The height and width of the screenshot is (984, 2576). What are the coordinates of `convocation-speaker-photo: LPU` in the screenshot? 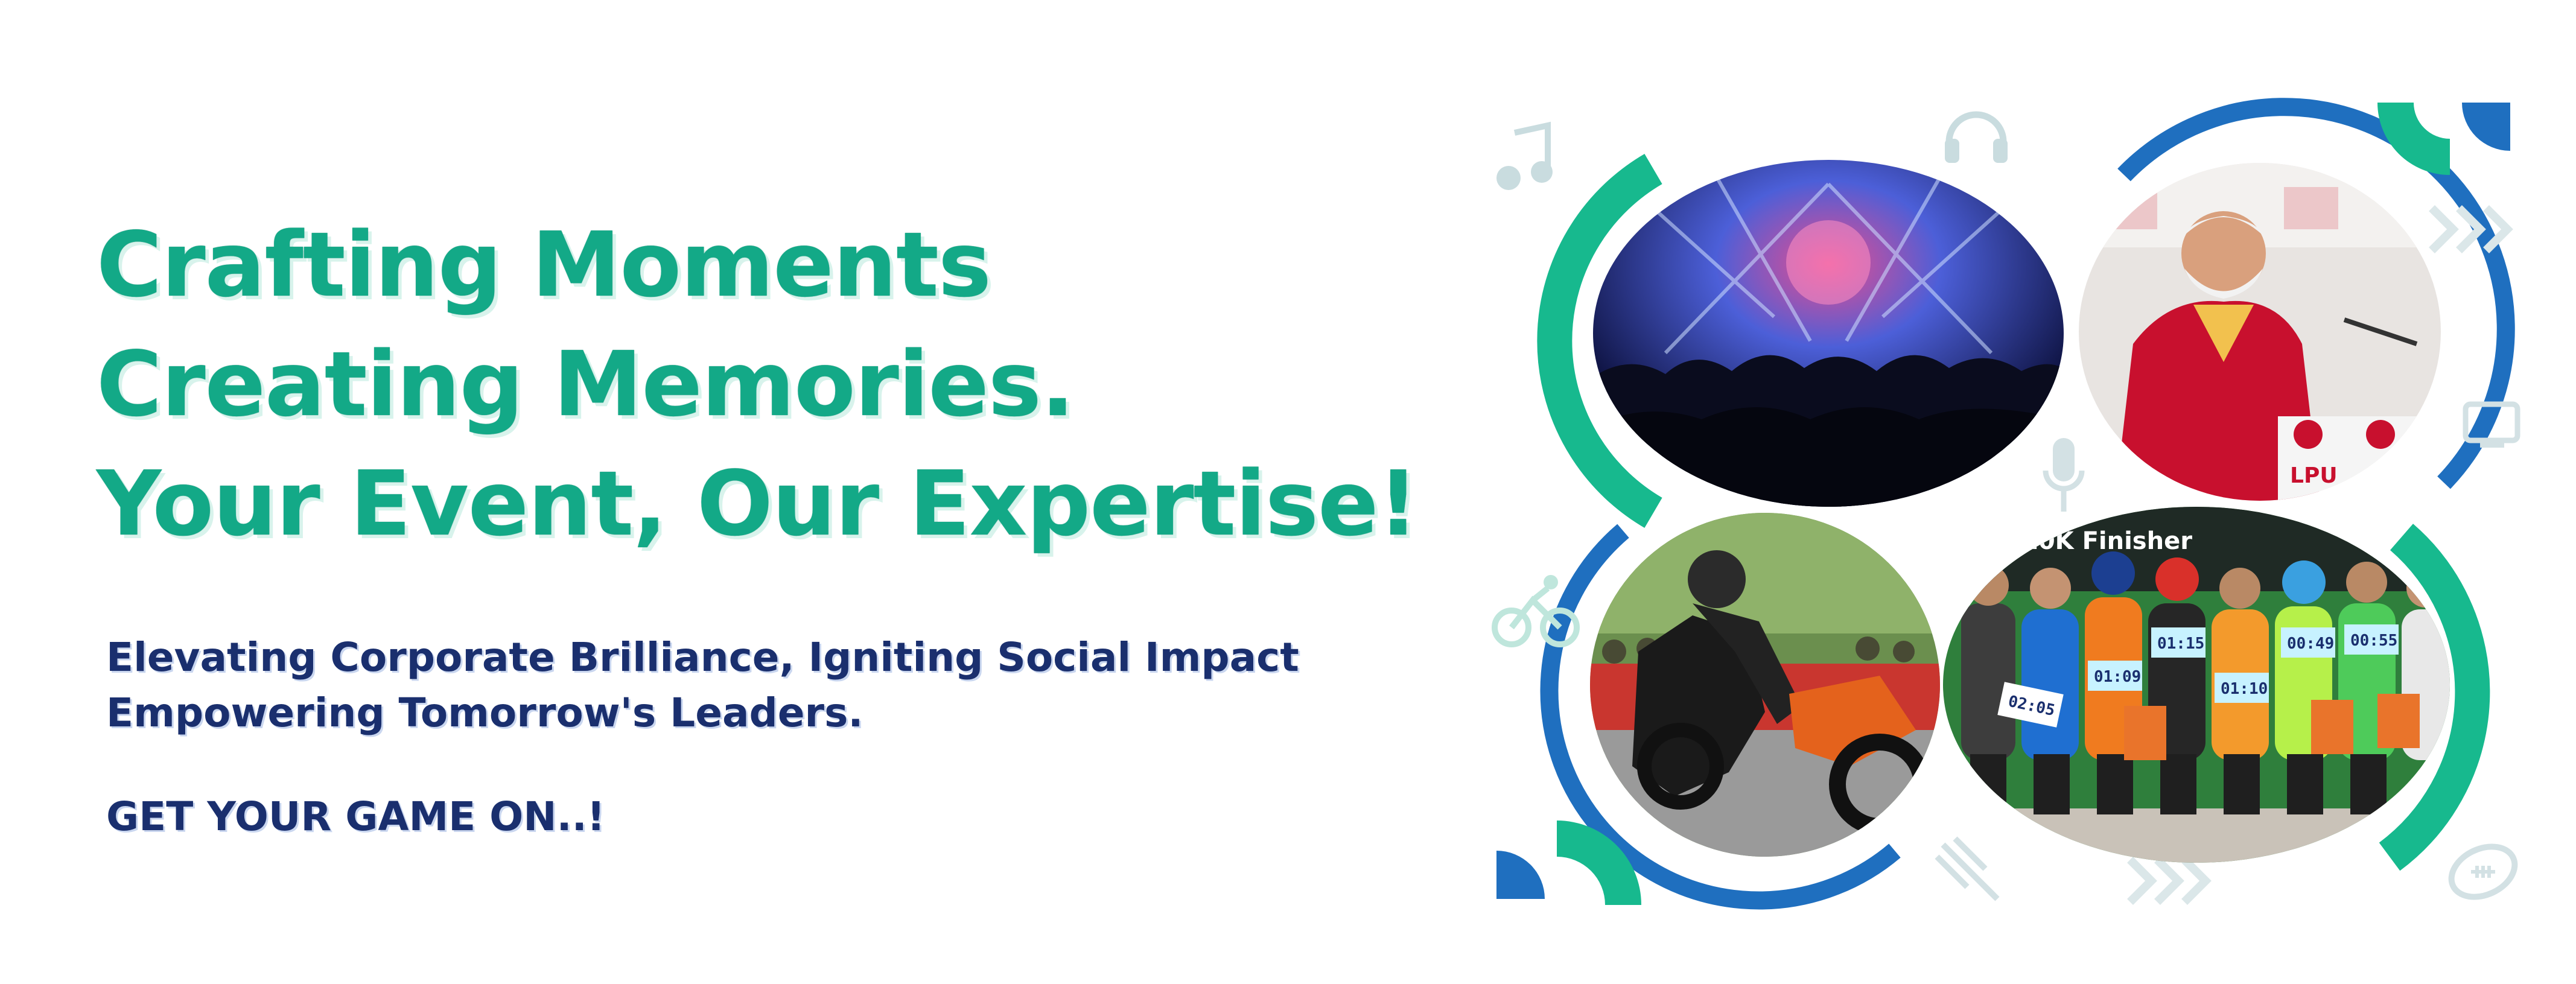 It's located at (2260, 332).